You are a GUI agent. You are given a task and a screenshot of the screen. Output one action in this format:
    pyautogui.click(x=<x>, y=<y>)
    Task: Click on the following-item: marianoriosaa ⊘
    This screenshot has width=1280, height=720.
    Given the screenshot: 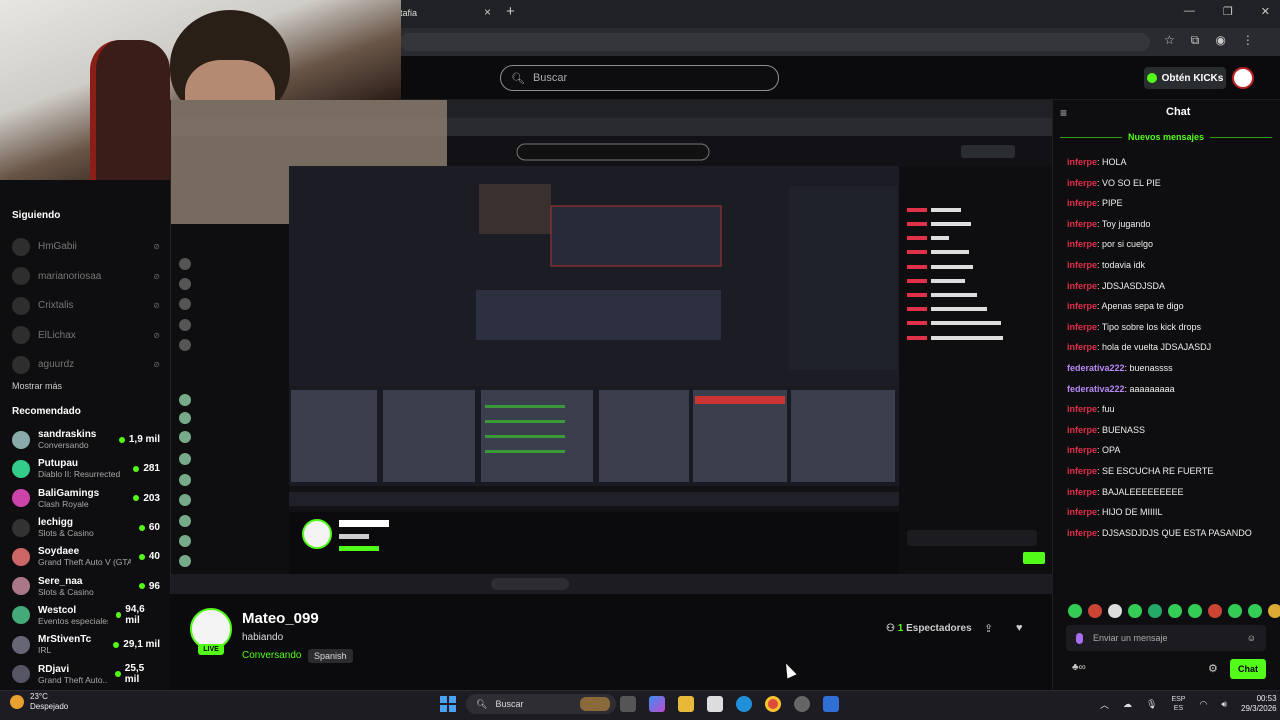 What is the action you would take?
    pyautogui.click(x=86, y=277)
    